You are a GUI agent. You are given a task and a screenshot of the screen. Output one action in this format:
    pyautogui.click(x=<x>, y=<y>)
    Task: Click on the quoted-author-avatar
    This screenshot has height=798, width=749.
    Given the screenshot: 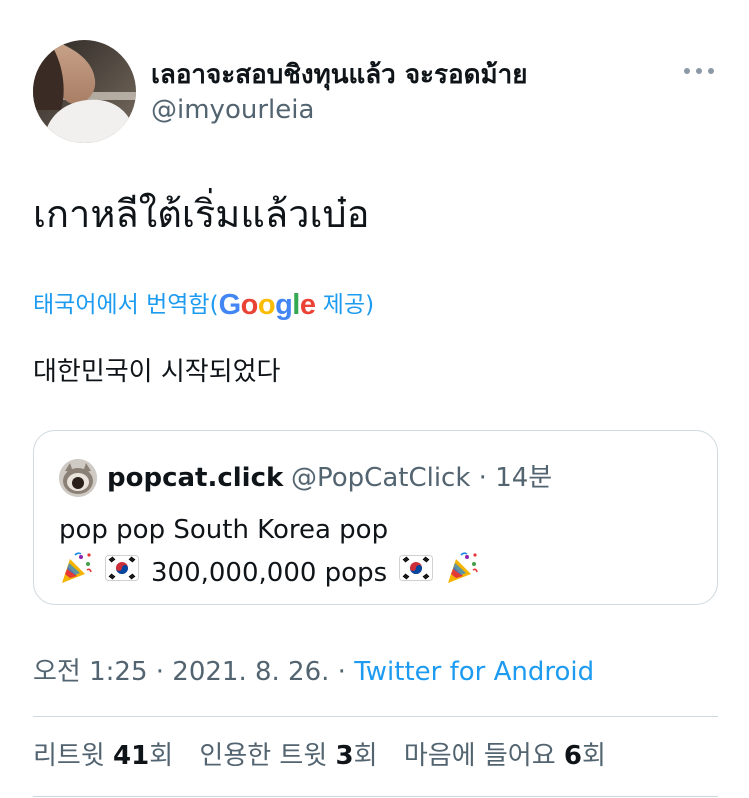 What is the action you would take?
    pyautogui.click(x=78, y=478)
    